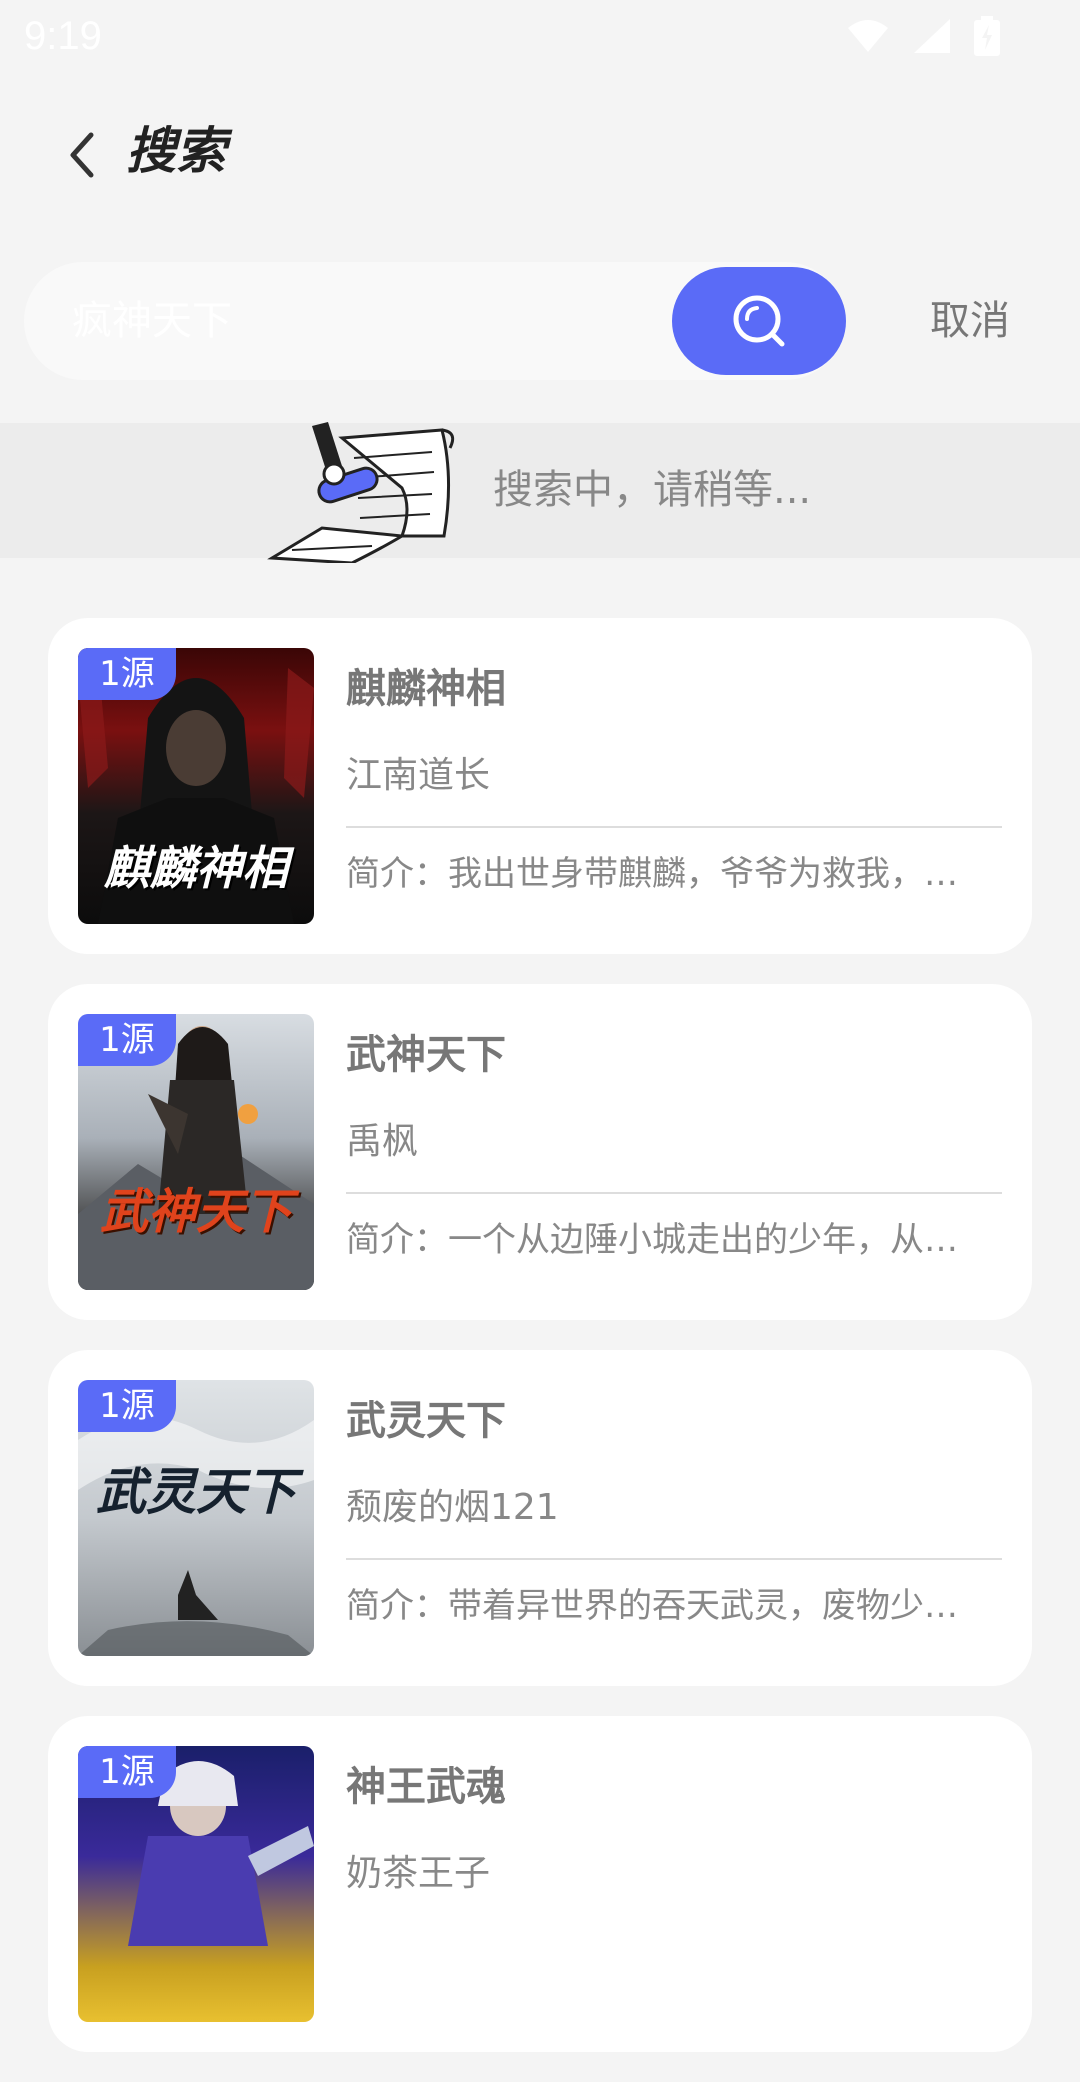  What do you see at coordinates (361, 492) in the screenshot?
I see `writing-scroll-illustration` at bounding box center [361, 492].